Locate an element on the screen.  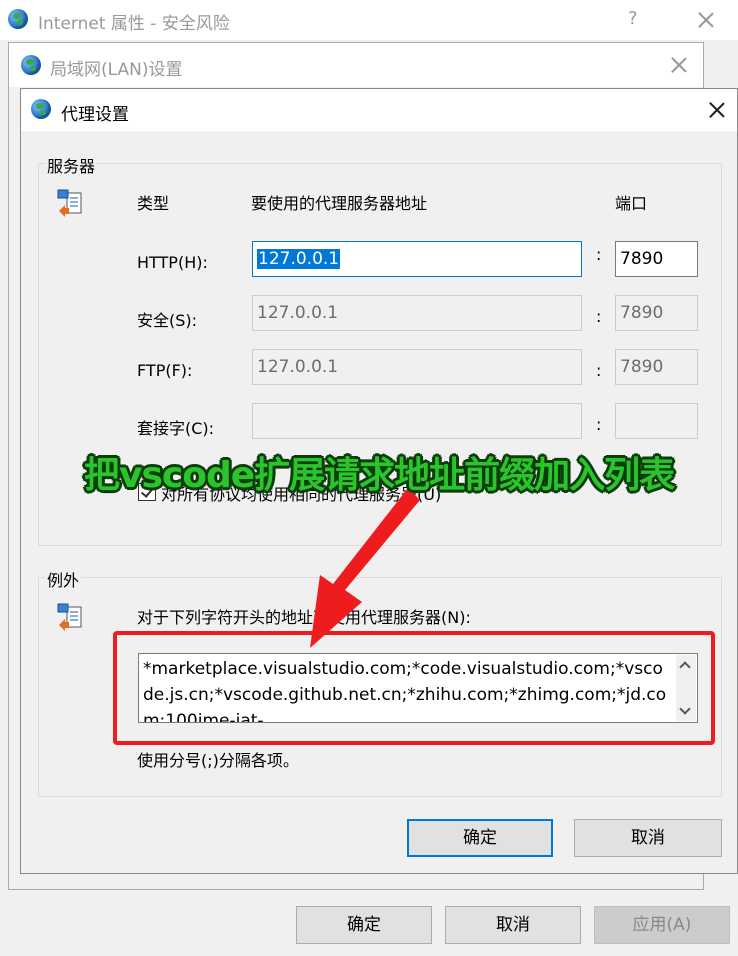
exceptions-icon is located at coordinates (69, 617).